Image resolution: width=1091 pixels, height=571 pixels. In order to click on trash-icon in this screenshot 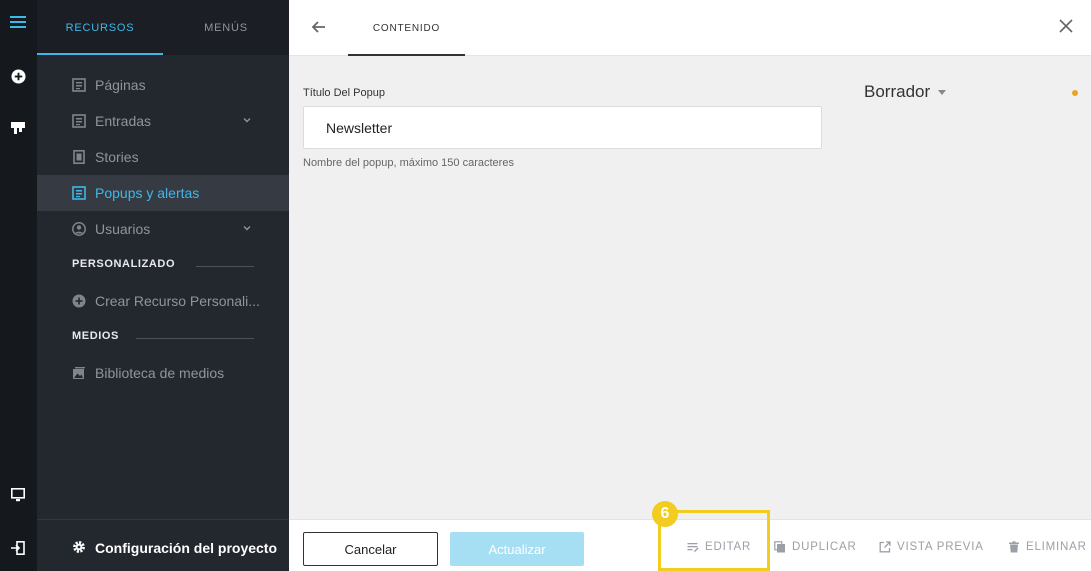, I will do `click(1014, 547)`.